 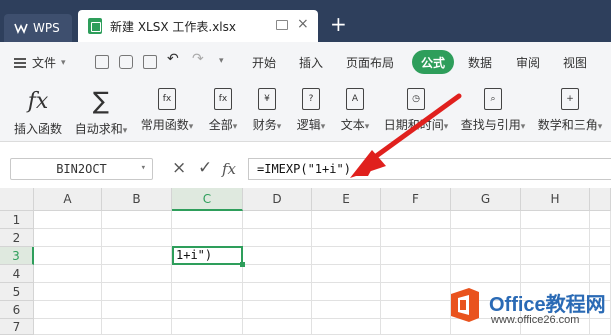 I want to click on save-icon, so click(x=102, y=62).